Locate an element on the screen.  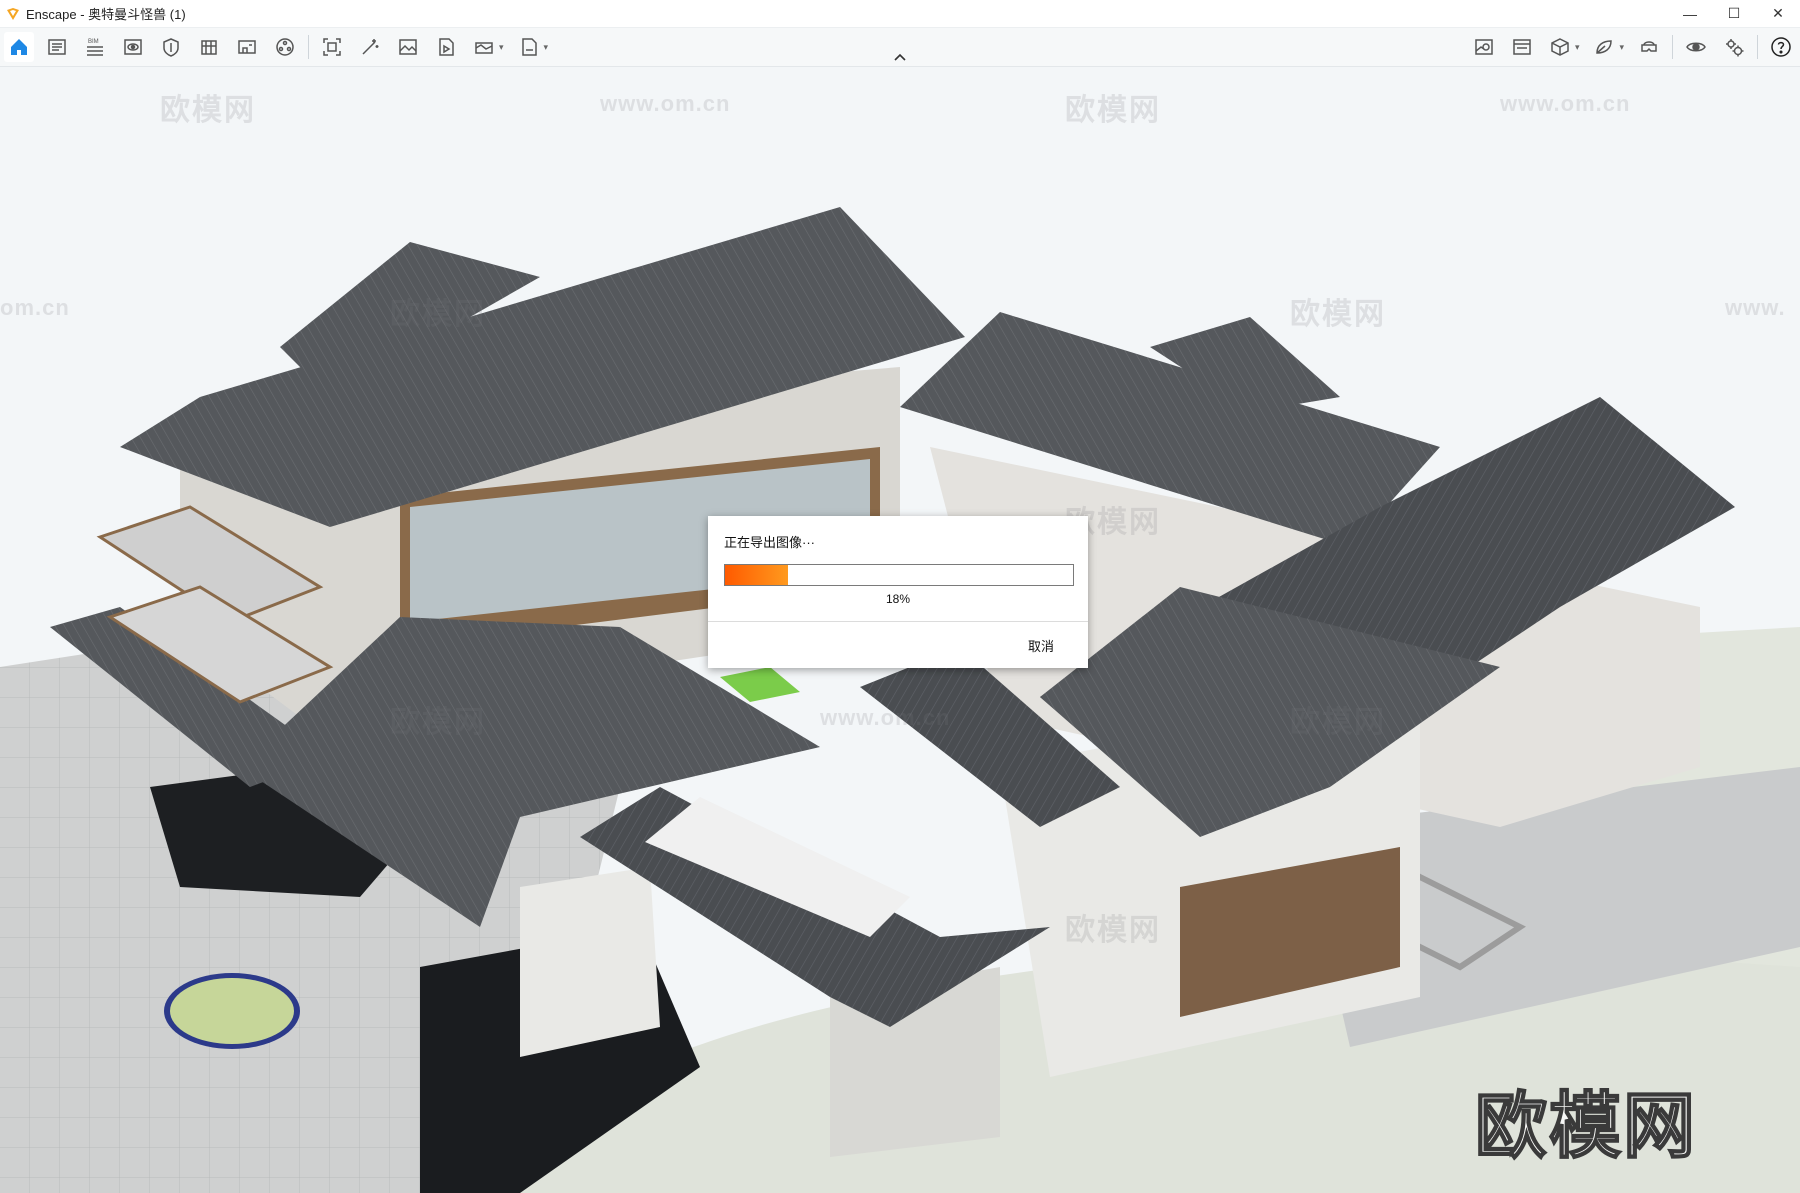
screenshot-icon is located at coordinates (332, 47).